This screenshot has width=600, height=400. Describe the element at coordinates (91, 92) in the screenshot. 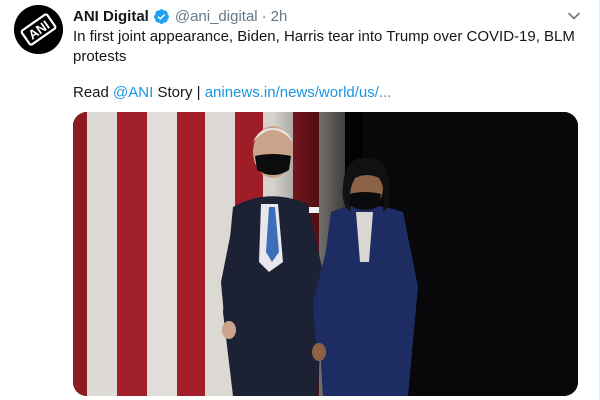

I see `read-prefix: Read` at that location.